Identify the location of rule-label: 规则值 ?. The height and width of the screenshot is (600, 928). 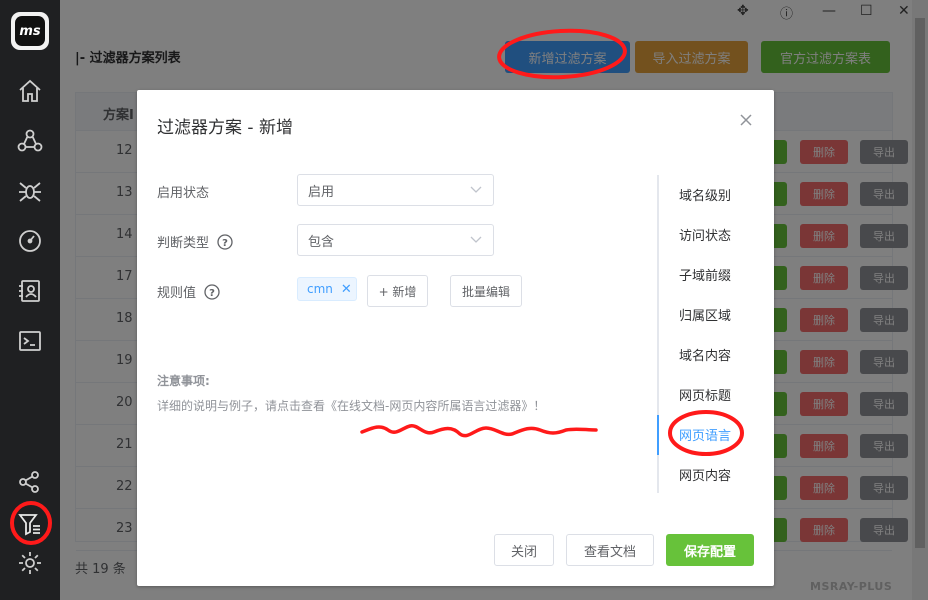
(188, 291).